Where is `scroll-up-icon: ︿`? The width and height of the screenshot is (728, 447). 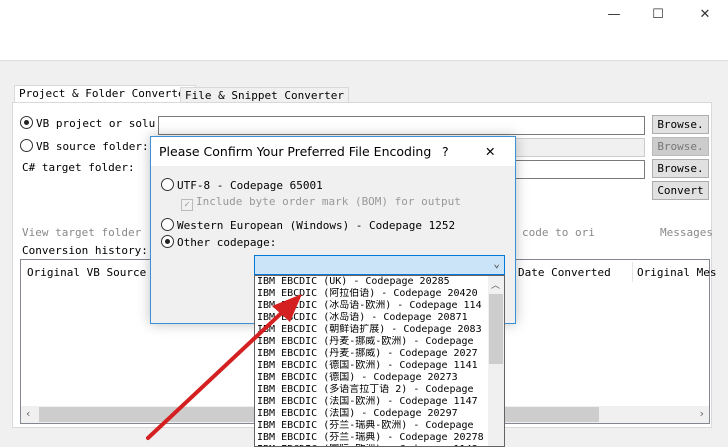
scroll-up-icon: ︿ is located at coordinates (495, 284).